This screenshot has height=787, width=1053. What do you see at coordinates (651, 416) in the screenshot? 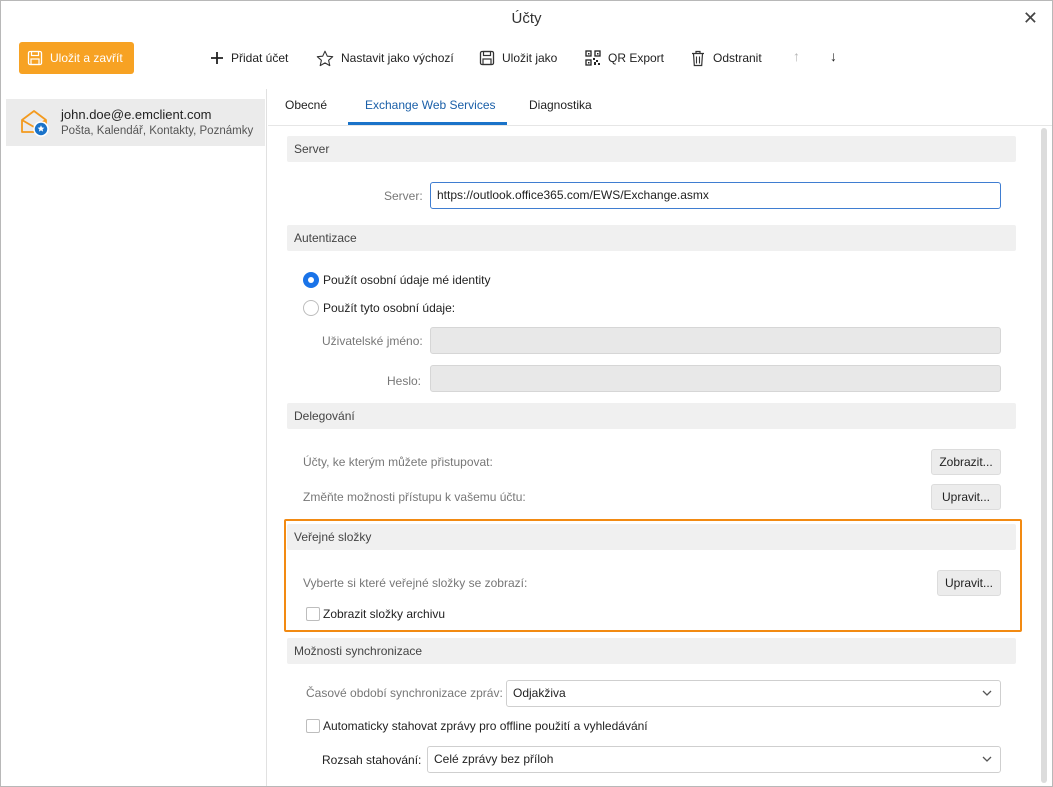
I see `delegation-section-header: Delegování` at bounding box center [651, 416].